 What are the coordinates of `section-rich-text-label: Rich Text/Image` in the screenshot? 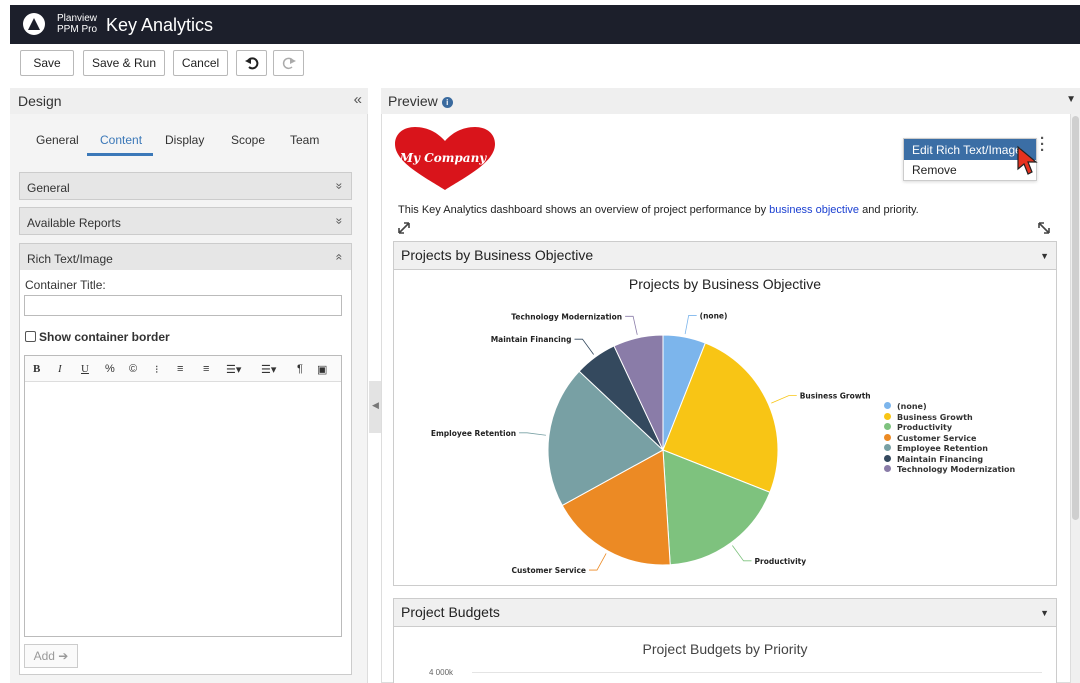 It's located at (70, 259).